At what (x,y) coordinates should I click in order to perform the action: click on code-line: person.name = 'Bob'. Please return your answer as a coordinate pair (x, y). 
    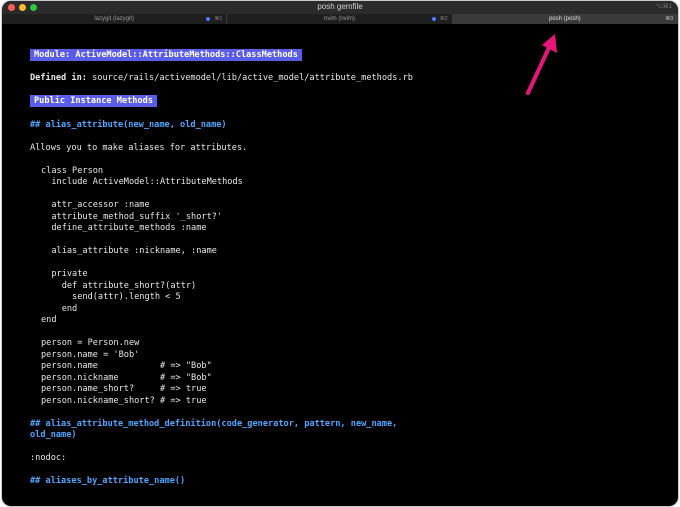
    Looking at the image, I should click on (90, 355).